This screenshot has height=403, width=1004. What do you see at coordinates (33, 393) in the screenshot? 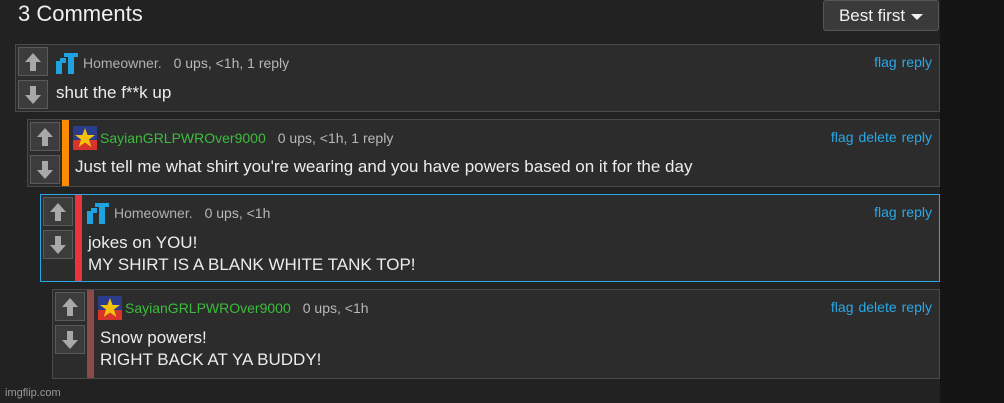
I see `imgflip-watermark: imgflip.com` at bounding box center [33, 393].